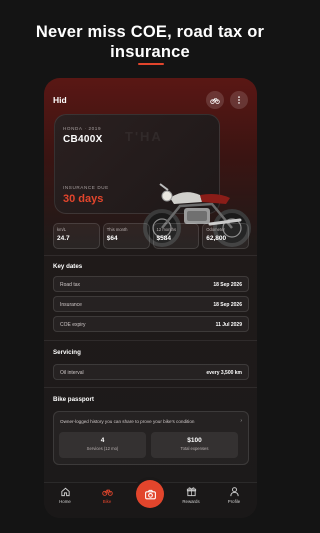 The height and width of the screenshot is (533, 320). Describe the element at coordinates (191, 501) in the screenshot. I see `tab-label: Rewards` at that location.